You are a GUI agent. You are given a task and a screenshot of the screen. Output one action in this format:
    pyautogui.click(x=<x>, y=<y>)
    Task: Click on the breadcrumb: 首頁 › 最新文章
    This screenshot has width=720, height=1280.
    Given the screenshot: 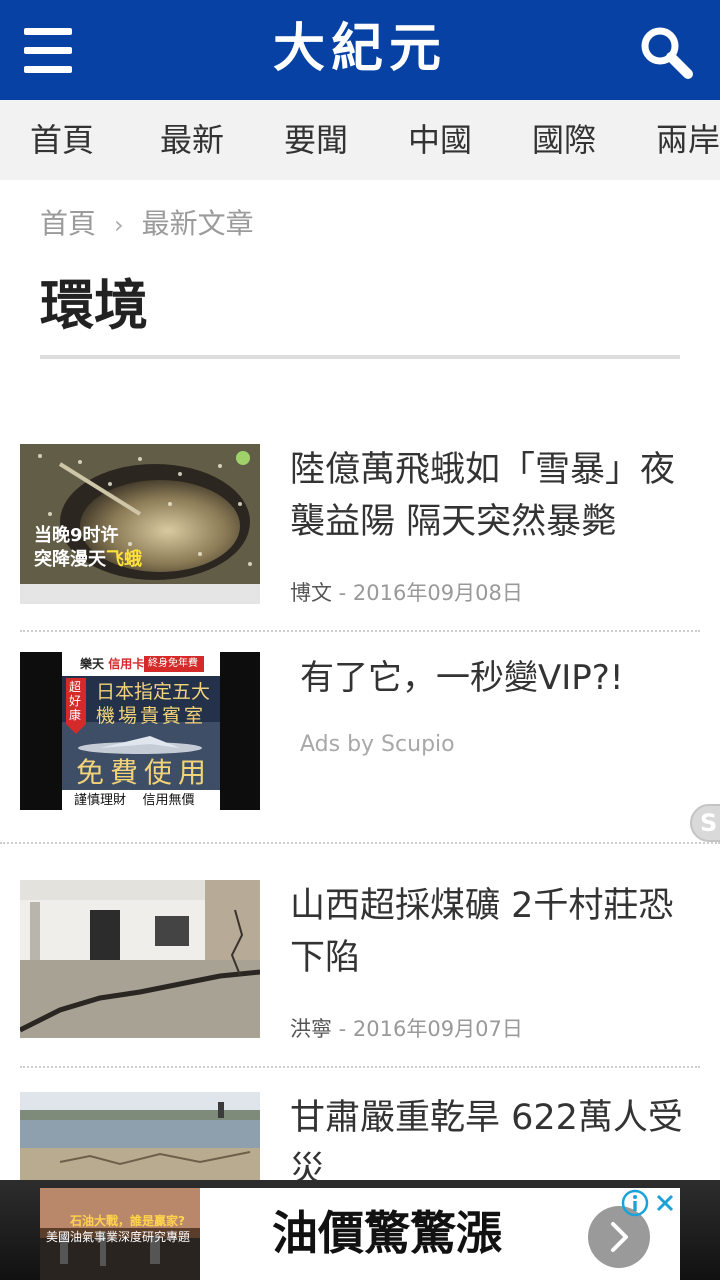 What is the action you would take?
    pyautogui.click(x=147, y=224)
    